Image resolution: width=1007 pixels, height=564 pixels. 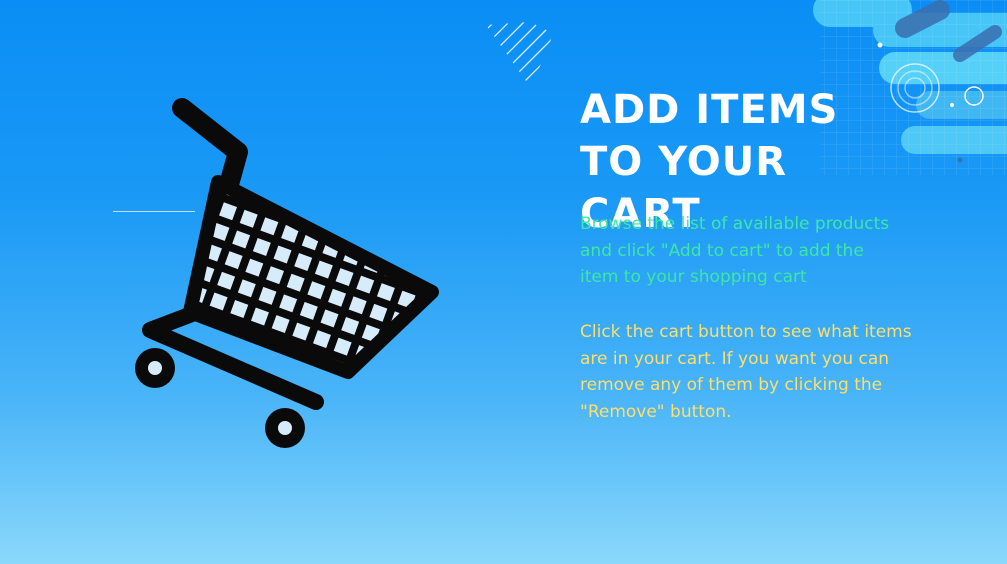 What do you see at coordinates (522, 54) in the screenshot?
I see `decorative-stripes` at bounding box center [522, 54].